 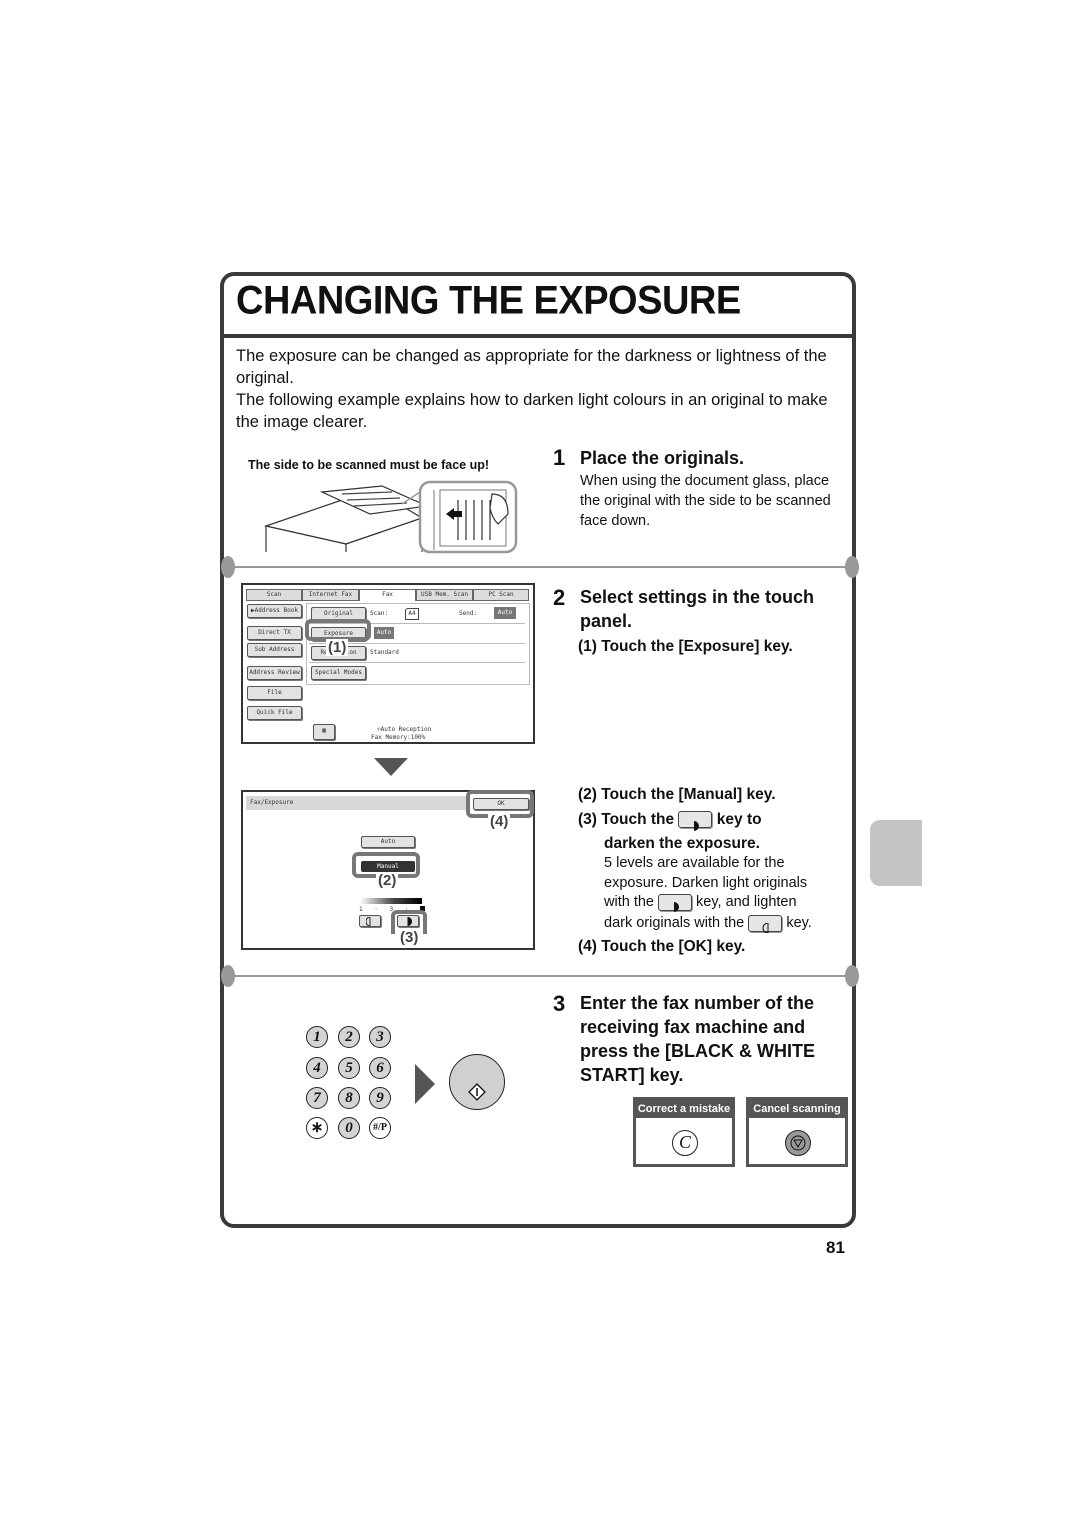 What do you see at coordinates (274, 693) in the screenshot?
I see `file-button: File` at bounding box center [274, 693].